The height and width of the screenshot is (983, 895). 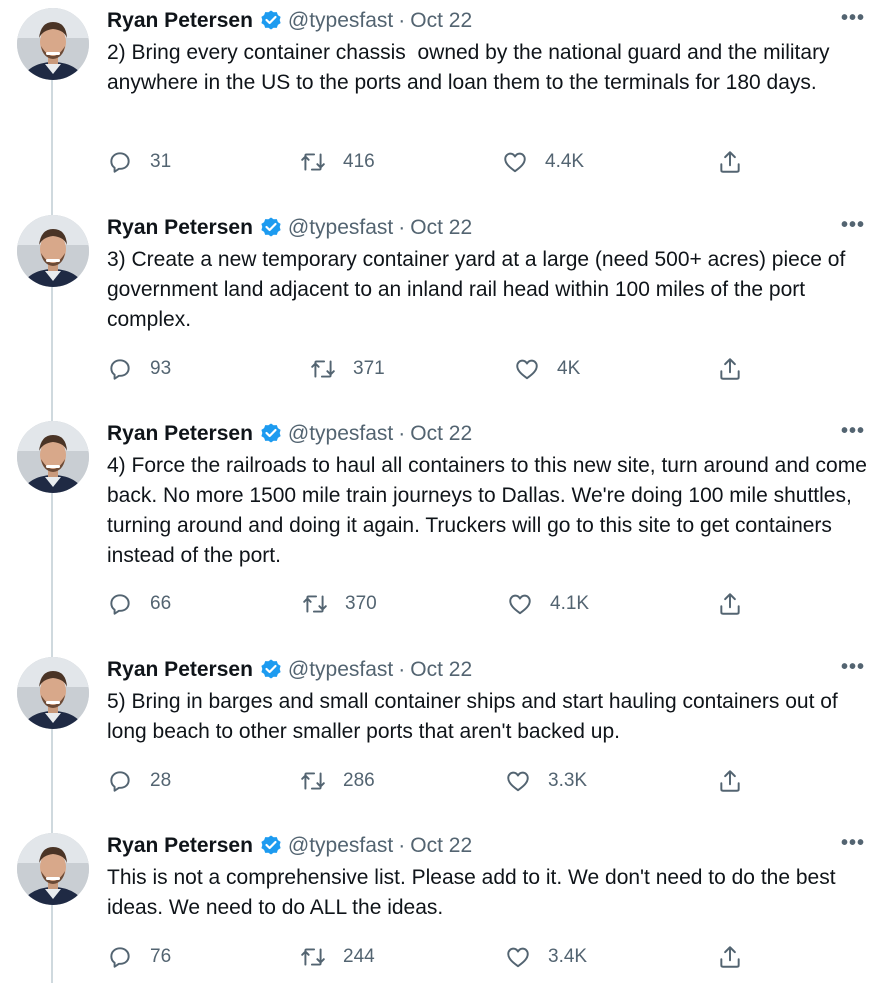 I want to click on reply-button: 31, so click(x=139, y=162).